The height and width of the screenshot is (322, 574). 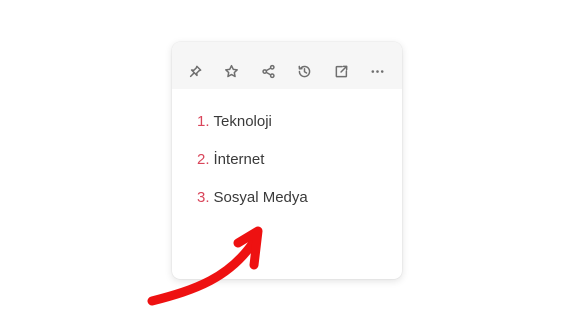 I want to click on more-options-button, so click(x=378, y=72).